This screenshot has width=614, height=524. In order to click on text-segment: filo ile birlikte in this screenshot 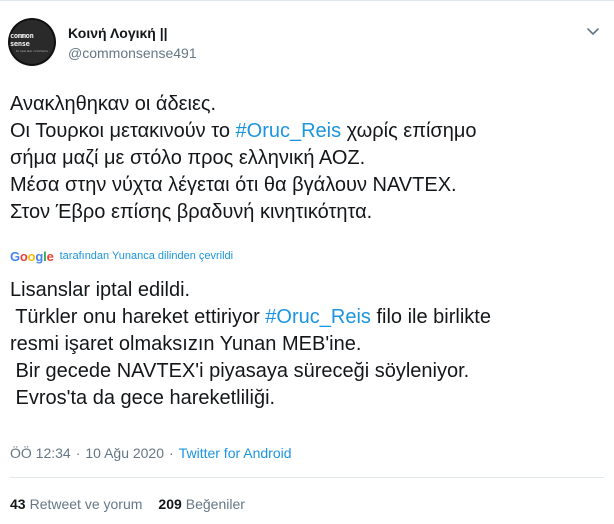, I will do `click(430, 317)`.